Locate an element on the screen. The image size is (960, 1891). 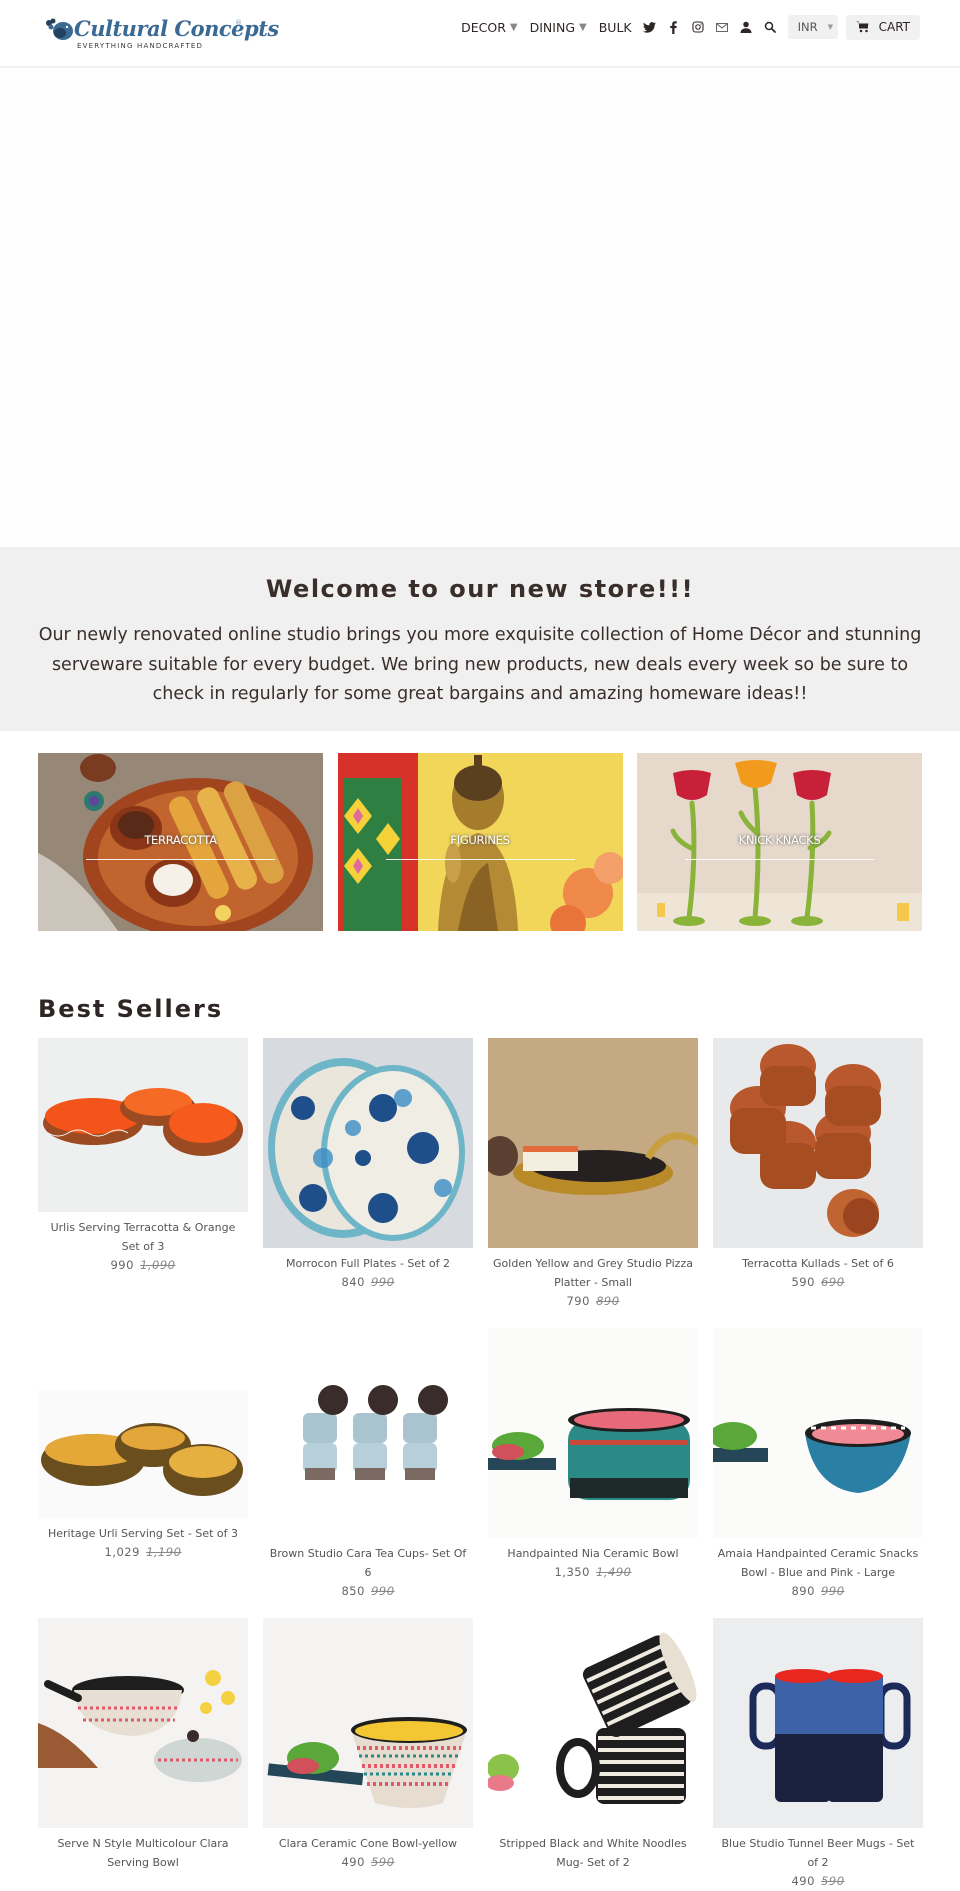
sale-price: 890 is located at coordinates (803, 1591).